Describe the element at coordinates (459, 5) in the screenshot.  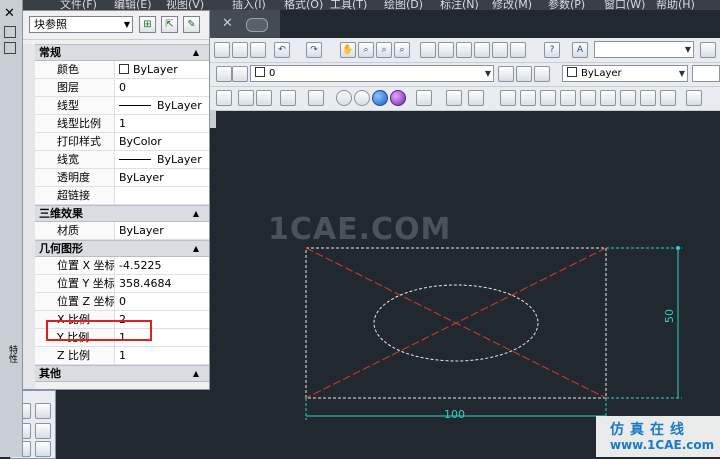
I see `menu-item-dimension: 标注(N)` at that location.